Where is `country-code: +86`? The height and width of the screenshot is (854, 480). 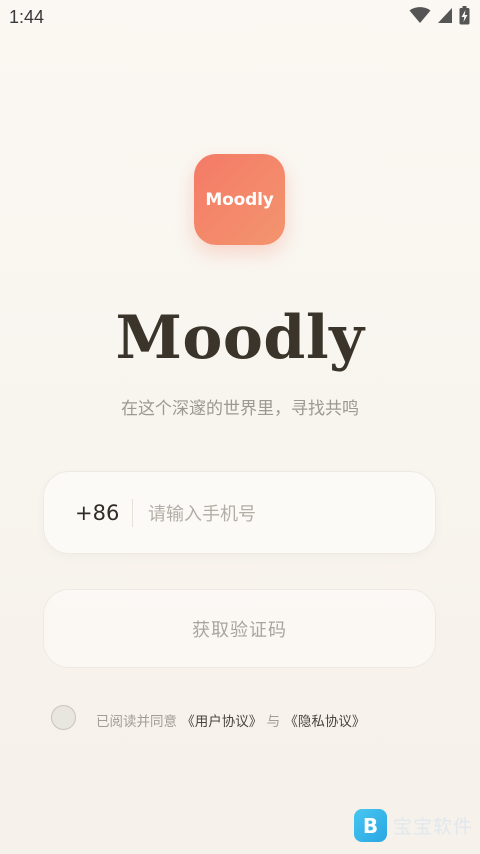
country-code: +86 is located at coordinates (97, 513).